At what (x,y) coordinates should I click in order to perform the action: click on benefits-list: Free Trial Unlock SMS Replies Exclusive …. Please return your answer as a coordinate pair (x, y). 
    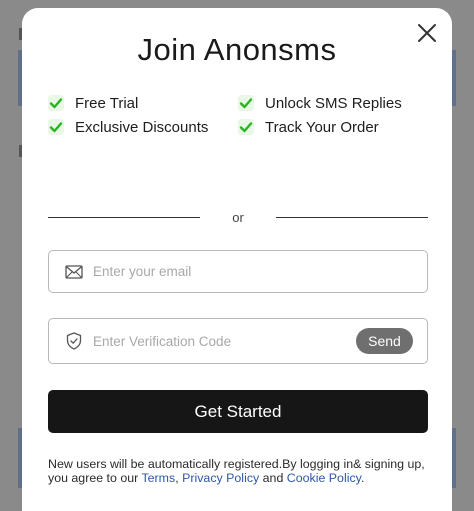
    Looking at the image, I should click on (243, 115).